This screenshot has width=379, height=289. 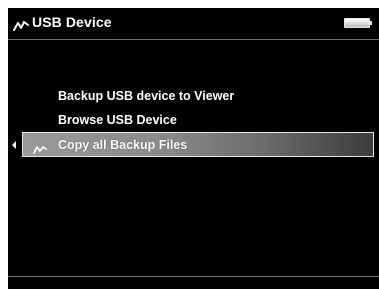 What do you see at coordinates (14, 145) in the screenshot?
I see `left-arrow-icon` at bounding box center [14, 145].